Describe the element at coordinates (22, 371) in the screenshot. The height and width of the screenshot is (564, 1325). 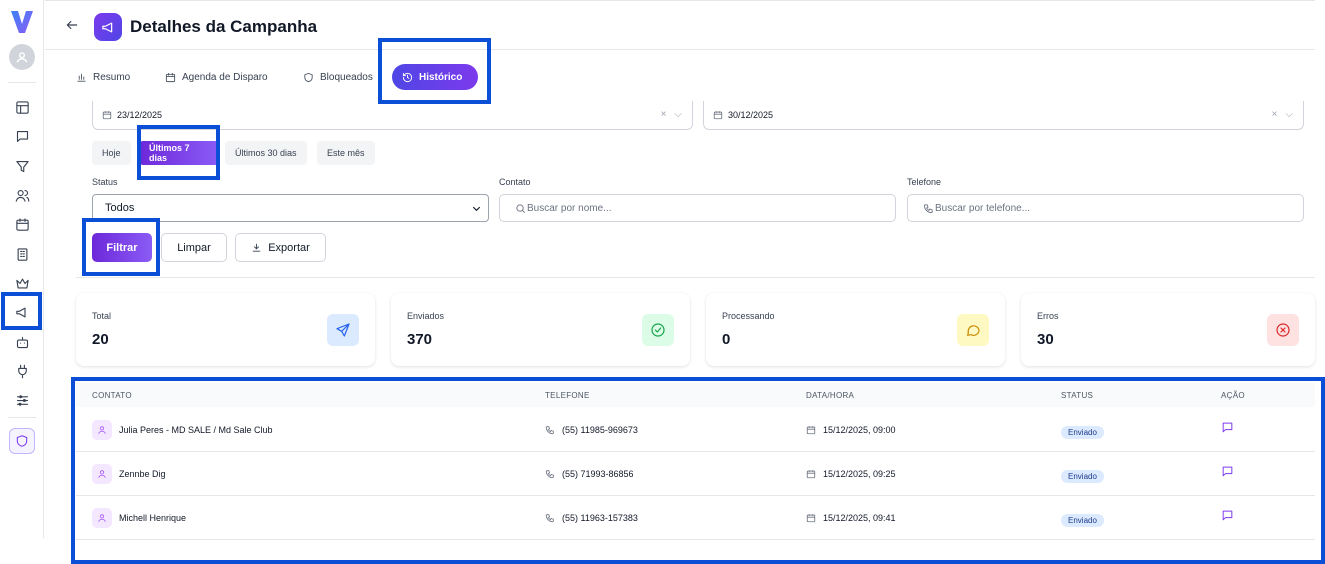
I see `plug-icon` at that location.